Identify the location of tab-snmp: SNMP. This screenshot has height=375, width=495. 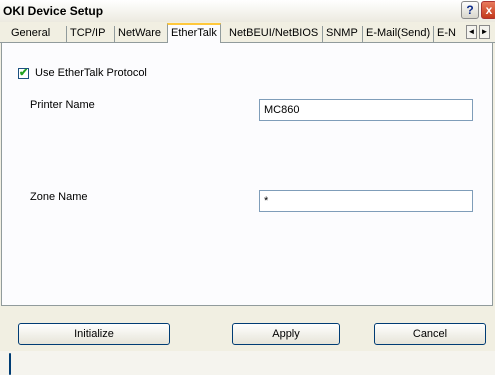
(341, 34).